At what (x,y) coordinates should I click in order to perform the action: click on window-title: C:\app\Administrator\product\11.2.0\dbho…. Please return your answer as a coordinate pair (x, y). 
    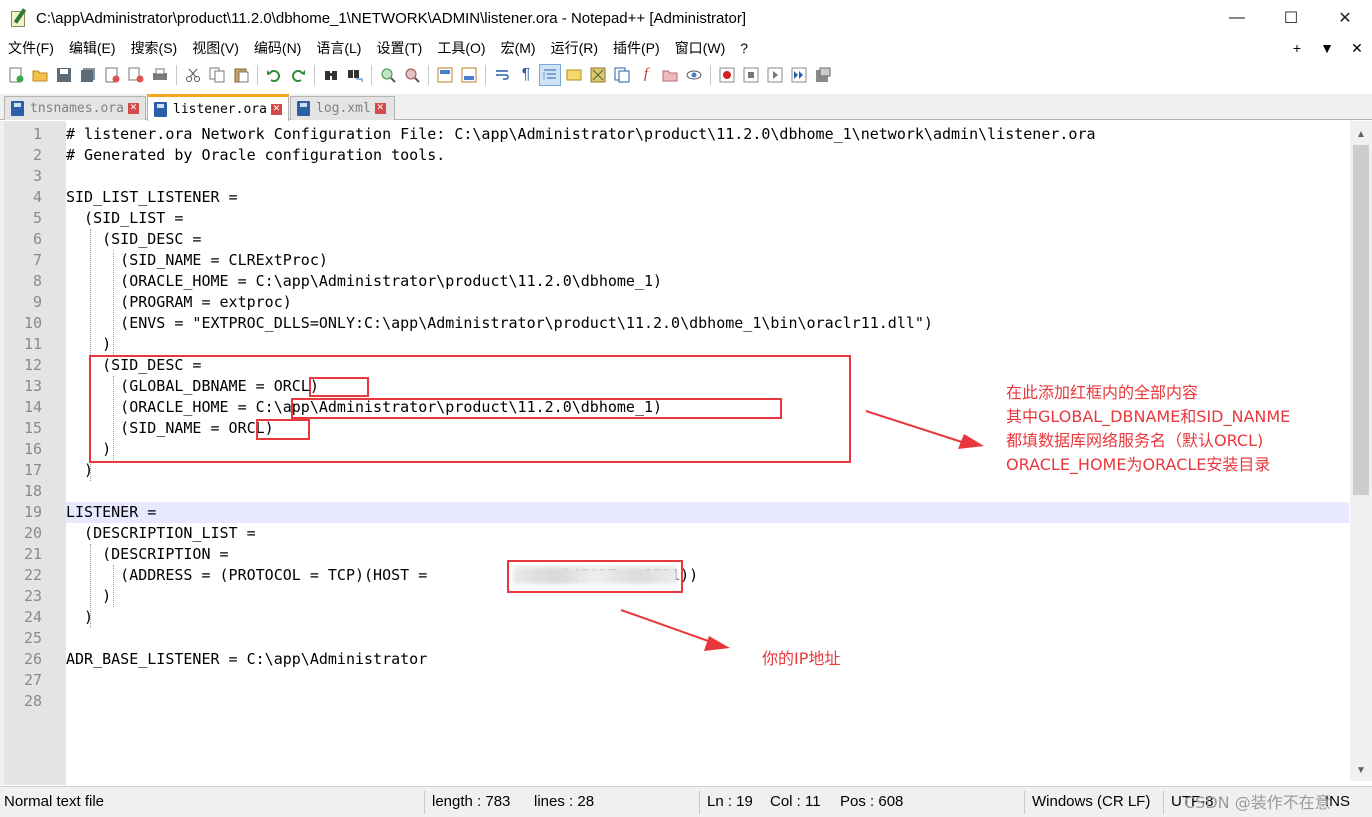
    Looking at the image, I should click on (391, 18).